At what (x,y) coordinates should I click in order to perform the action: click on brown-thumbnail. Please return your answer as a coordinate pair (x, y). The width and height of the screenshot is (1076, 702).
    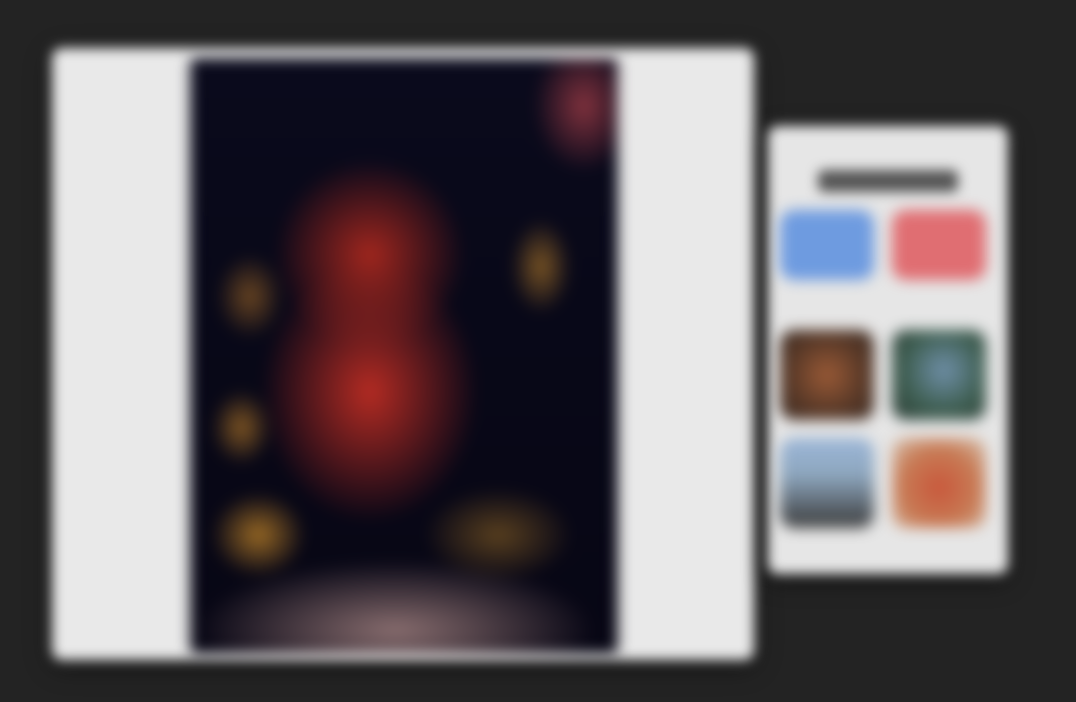
    Looking at the image, I should click on (827, 375).